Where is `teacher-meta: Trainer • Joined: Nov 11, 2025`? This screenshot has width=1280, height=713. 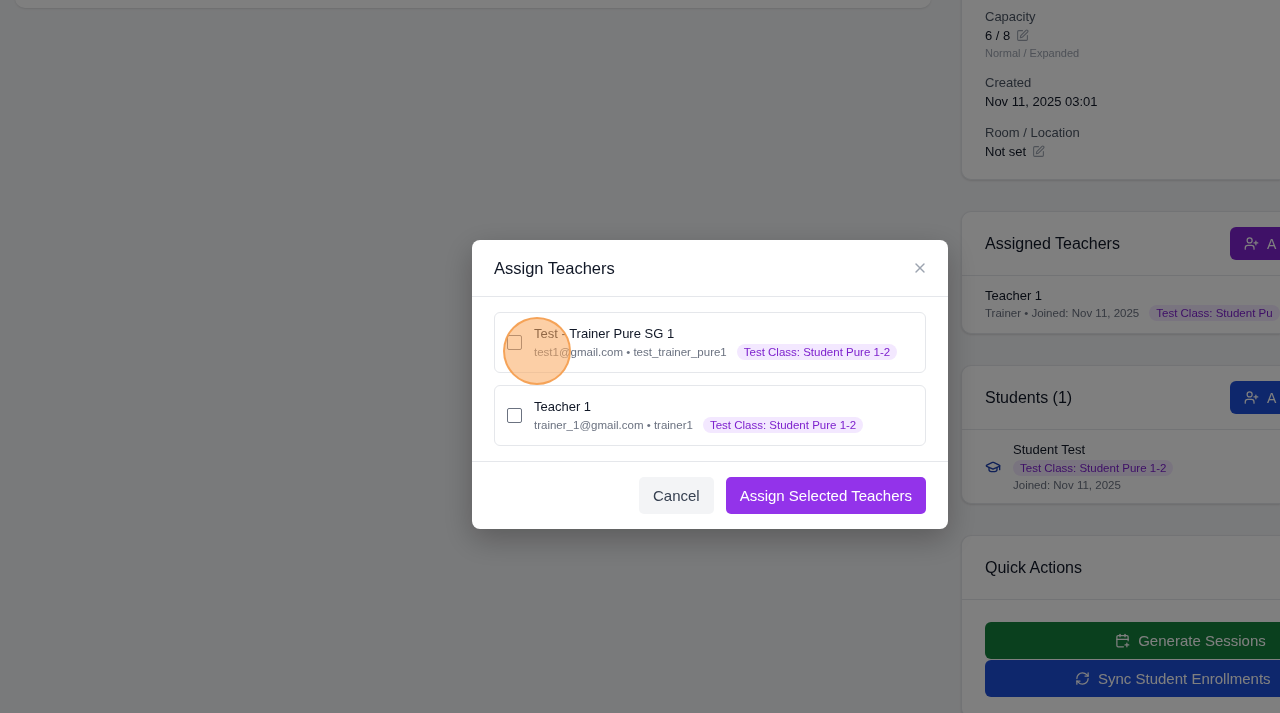 teacher-meta: Trainer • Joined: Nov 11, 2025 is located at coordinates (1062, 313).